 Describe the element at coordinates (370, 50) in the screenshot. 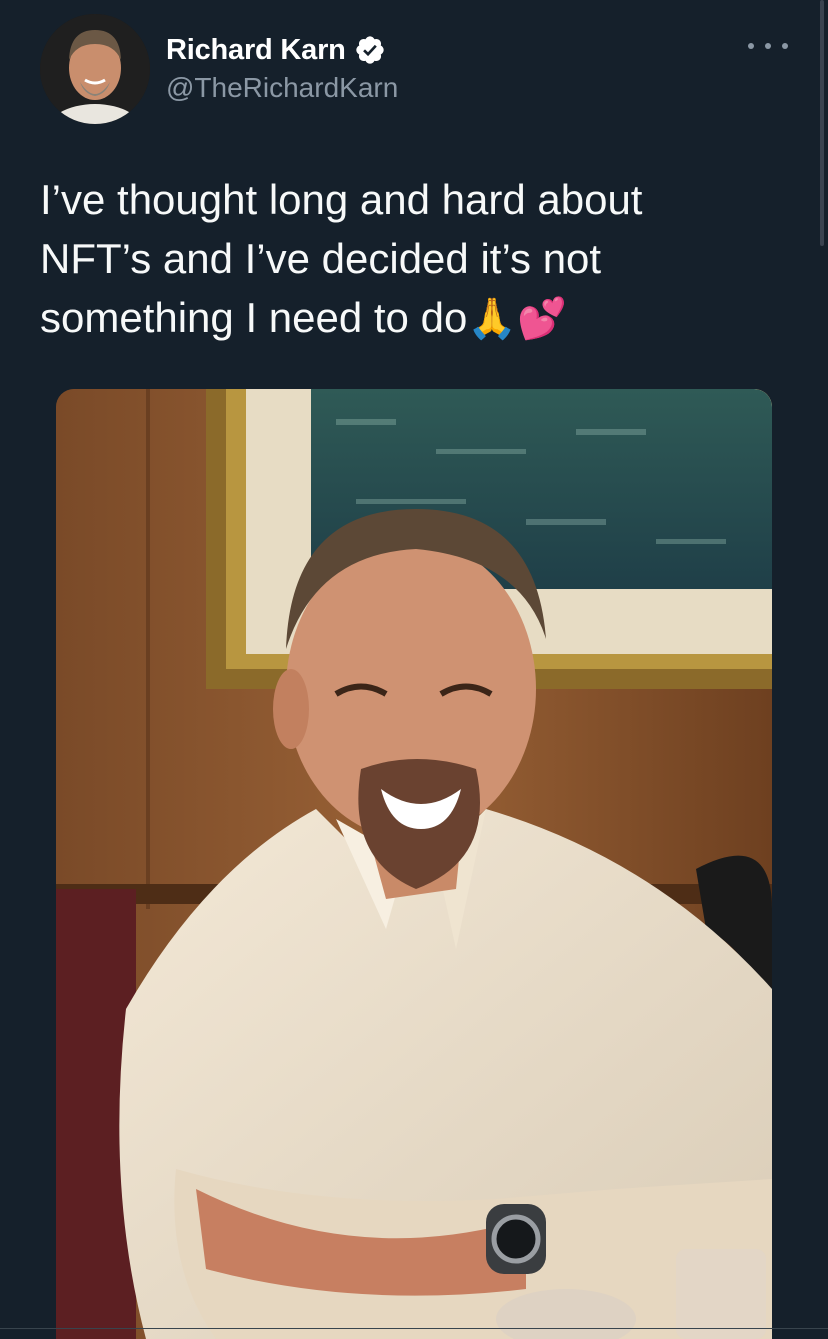

I see `verified-badge-icon` at that location.